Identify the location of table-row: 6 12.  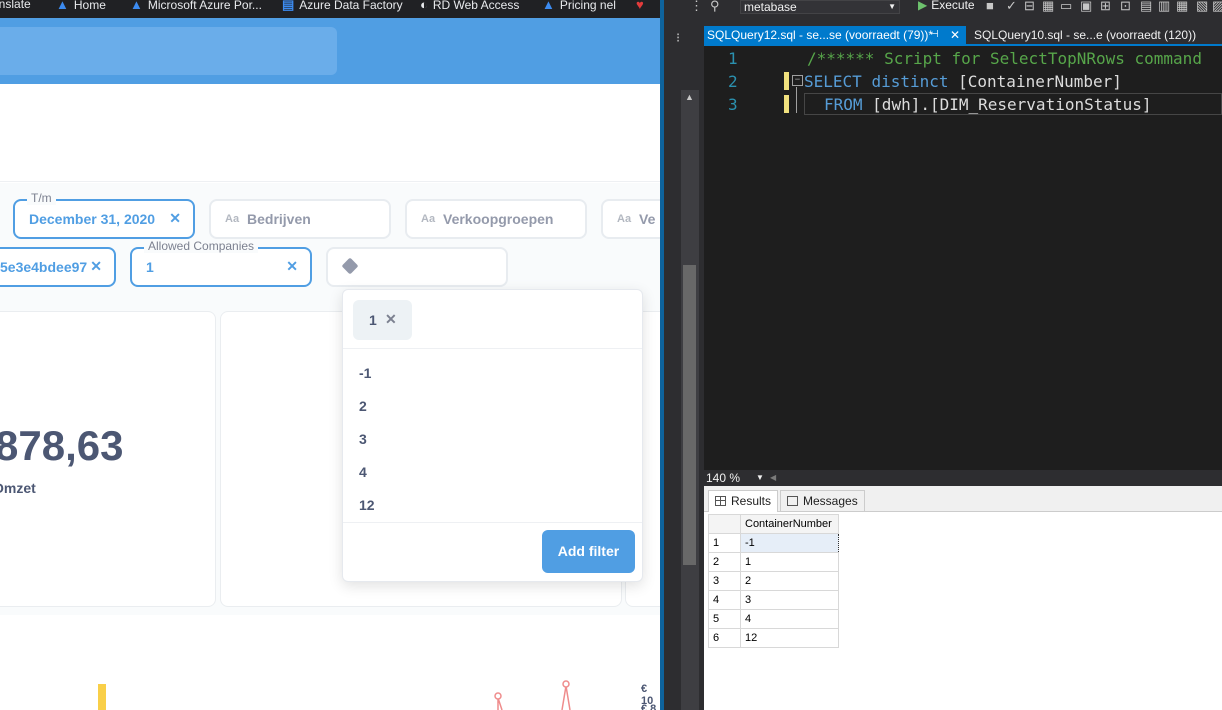
(773, 638).